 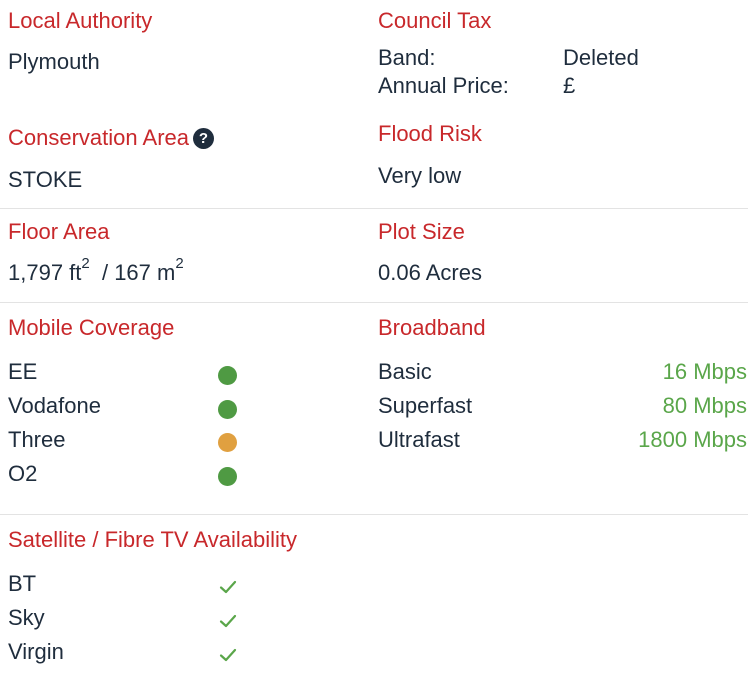 I want to click on mobile-coverage-heading: Mobile Coverage, so click(x=91, y=327).